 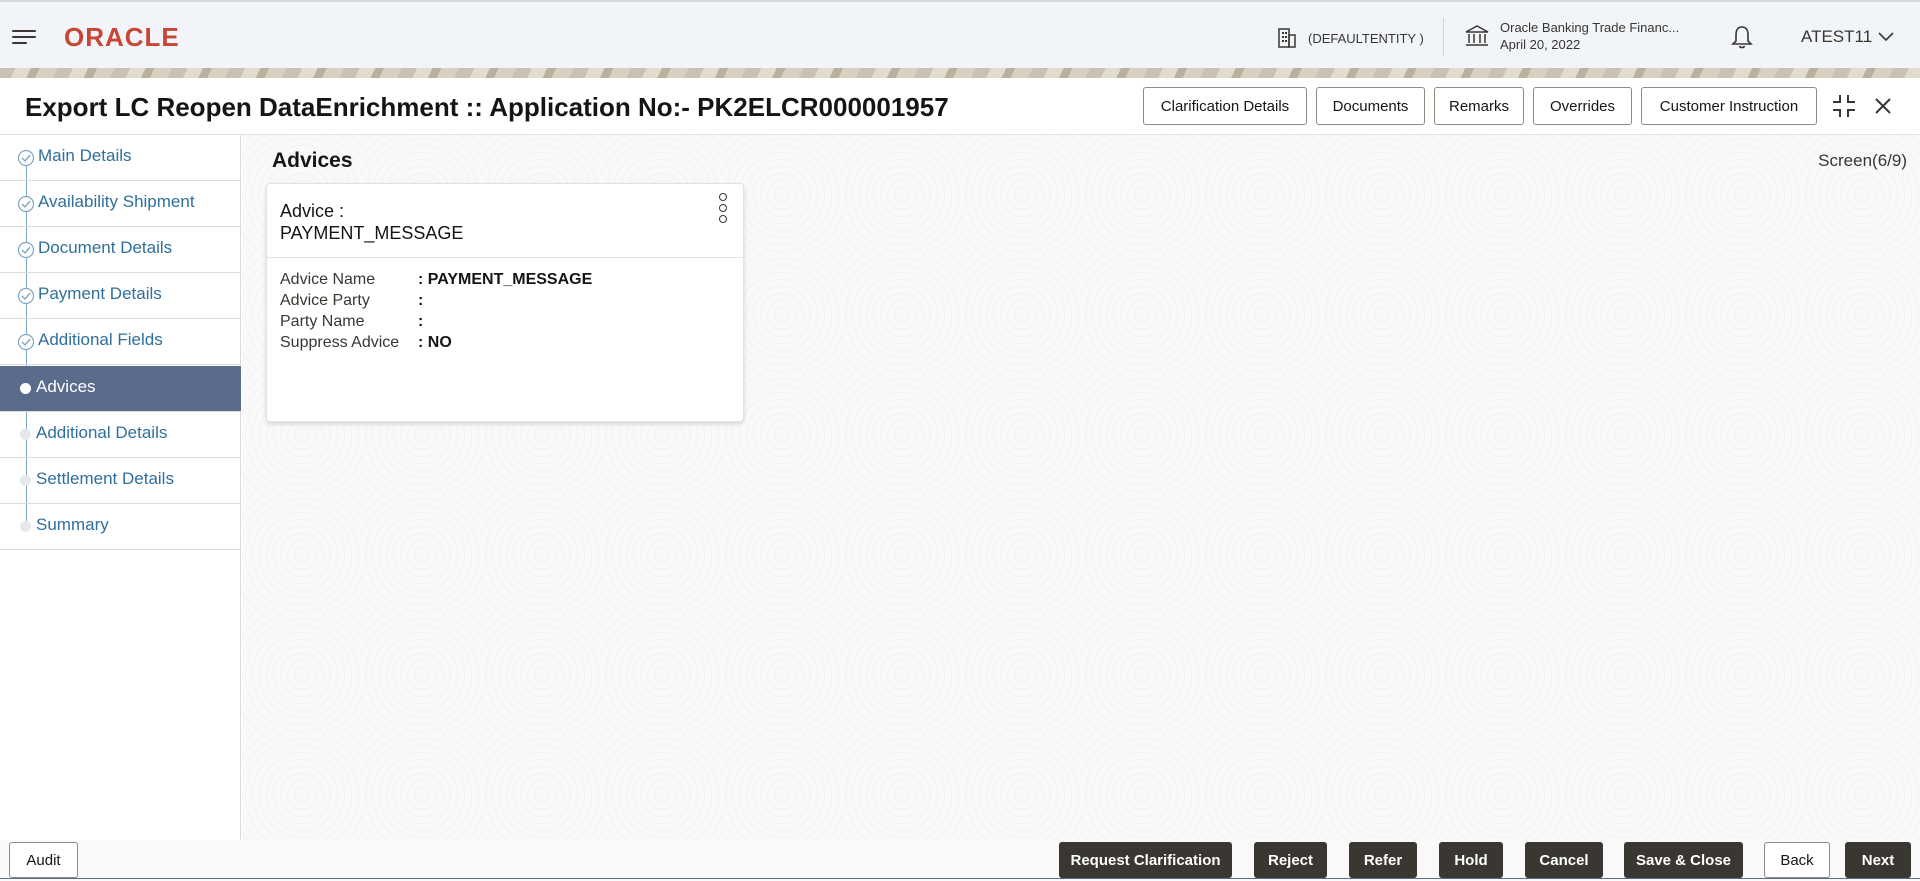 I want to click on nav-item-advices: Advices, so click(x=120, y=389).